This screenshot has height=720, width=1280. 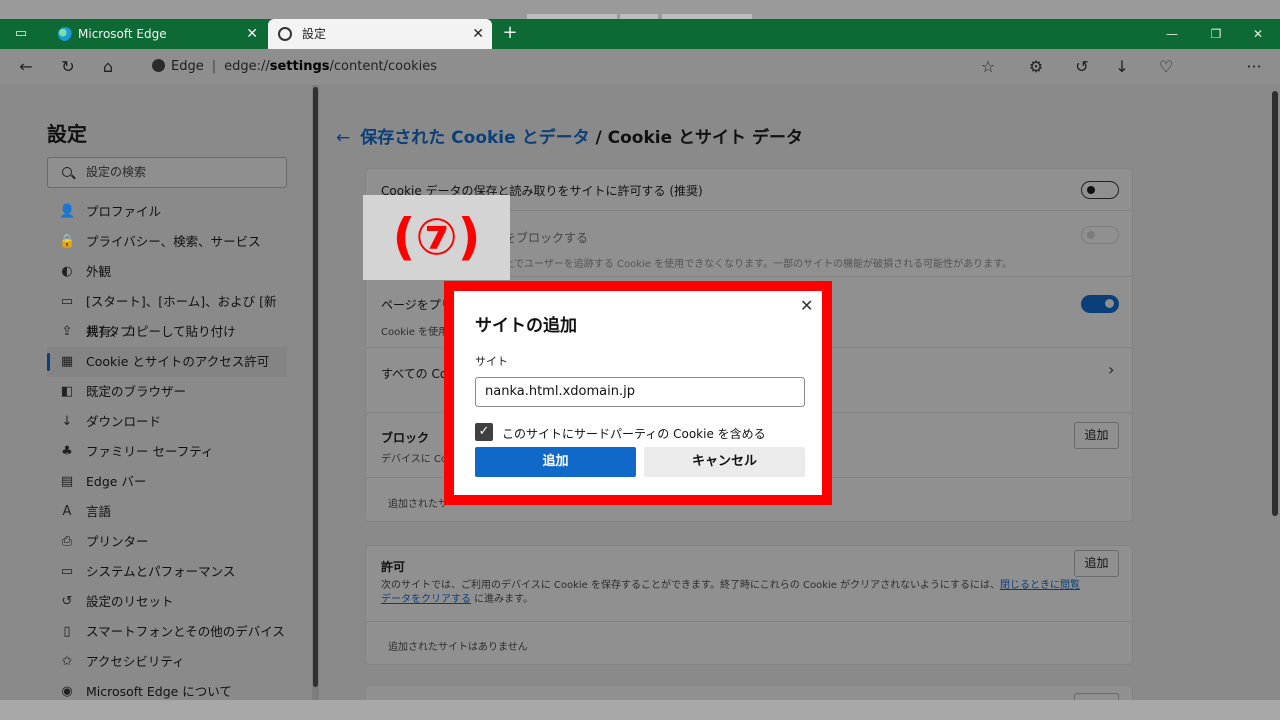 What do you see at coordinates (67, 631) in the screenshot?
I see `phone-devices-icon: ▯` at bounding box center [67, 631].